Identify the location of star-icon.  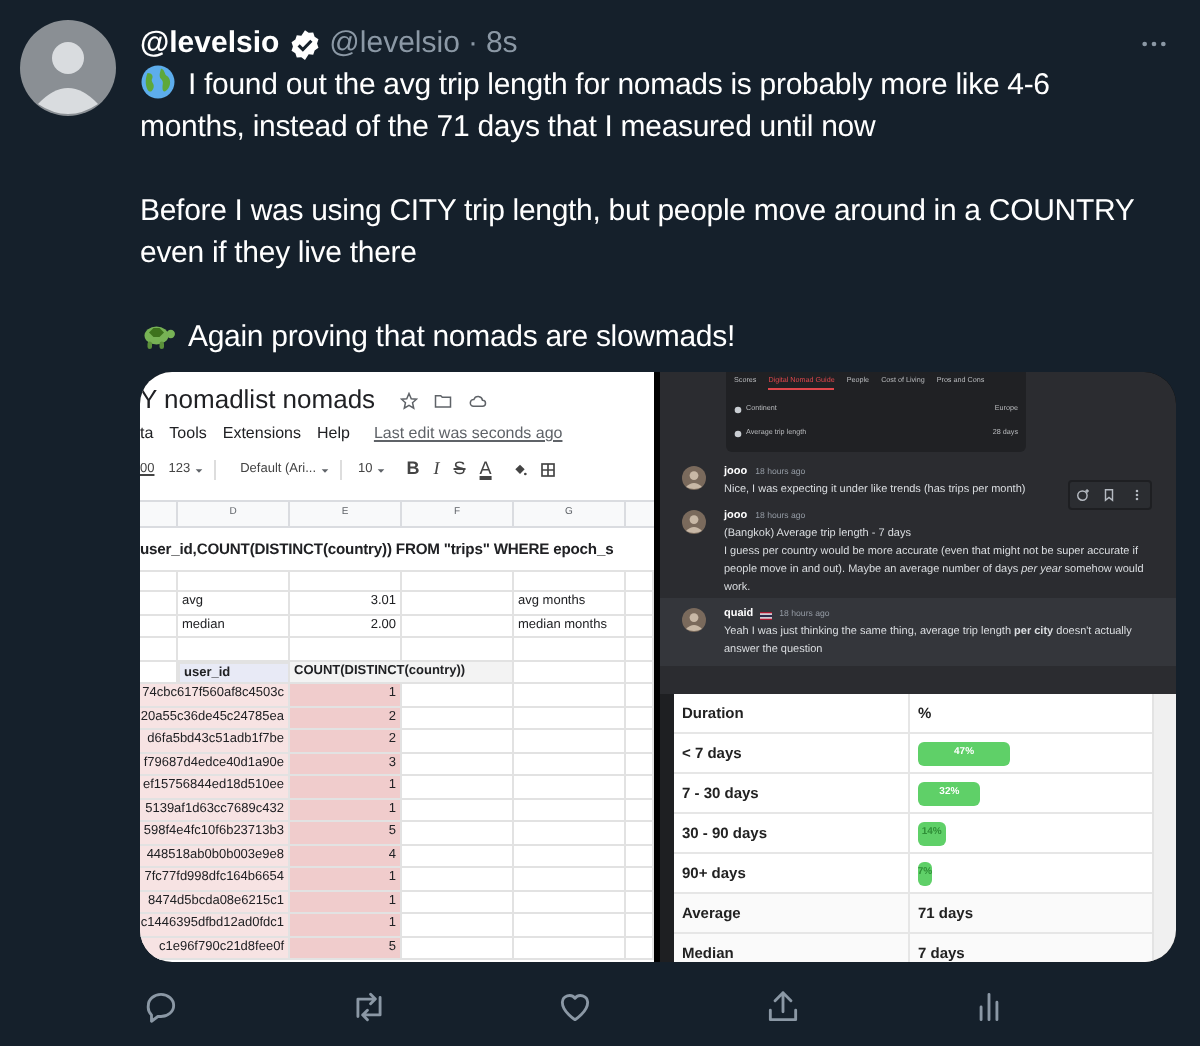
(408, 400).